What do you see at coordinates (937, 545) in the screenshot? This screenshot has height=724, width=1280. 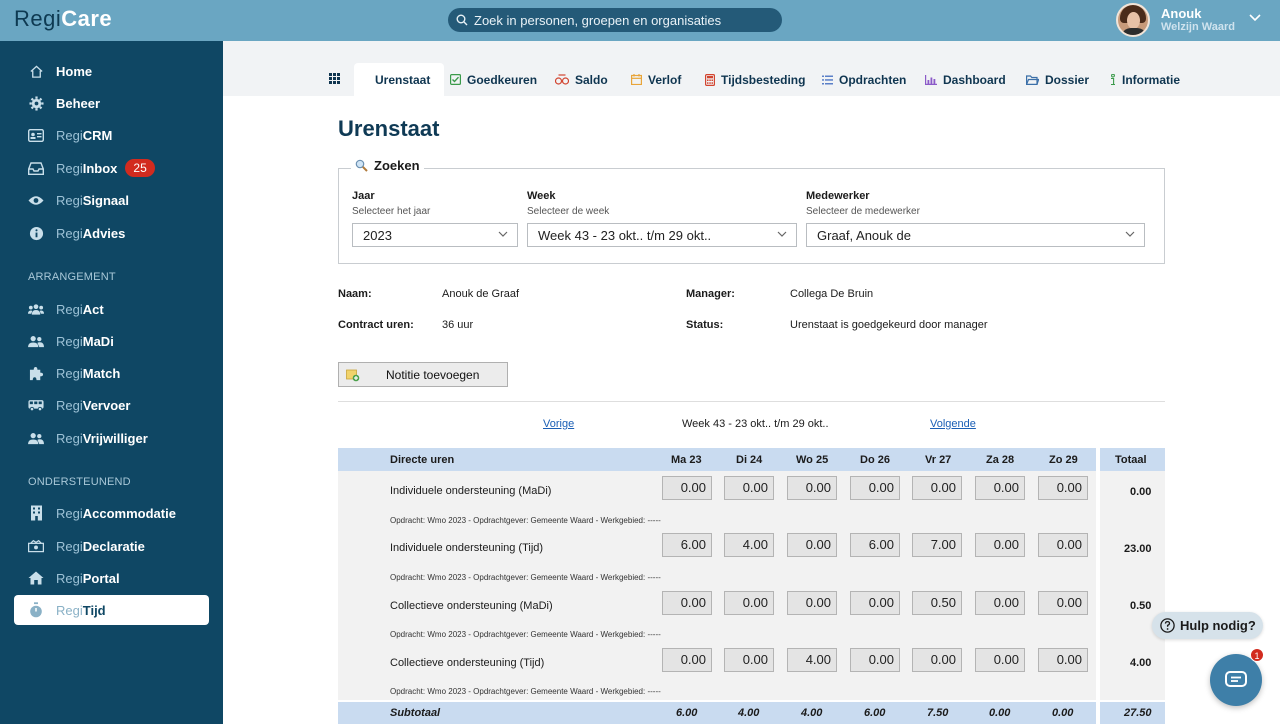 I see `hours-input: 7.00` at bounding box center [937, 545].